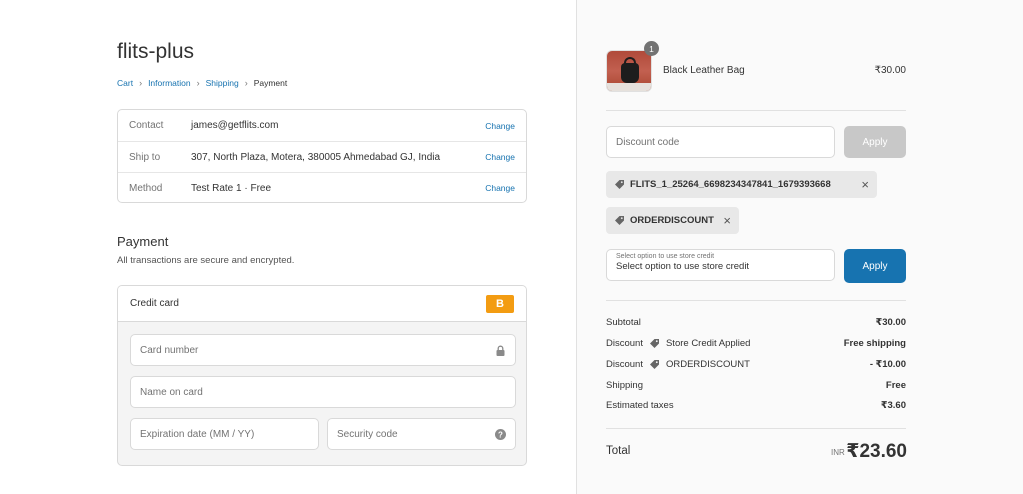 The height and width of the screenshot is (494, 1023). What do you see at coordinates (838, 452) in the screenshot?
I see `total-currency: INR` at bounding box center [838, 452].